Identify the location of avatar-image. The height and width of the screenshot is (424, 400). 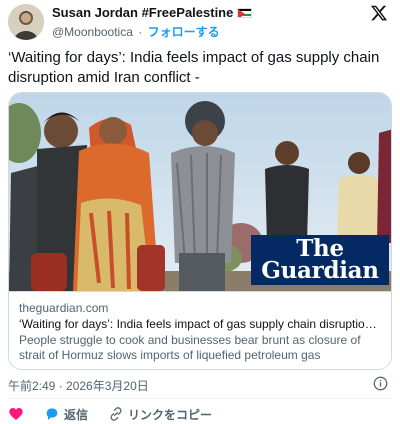
(26, 22).